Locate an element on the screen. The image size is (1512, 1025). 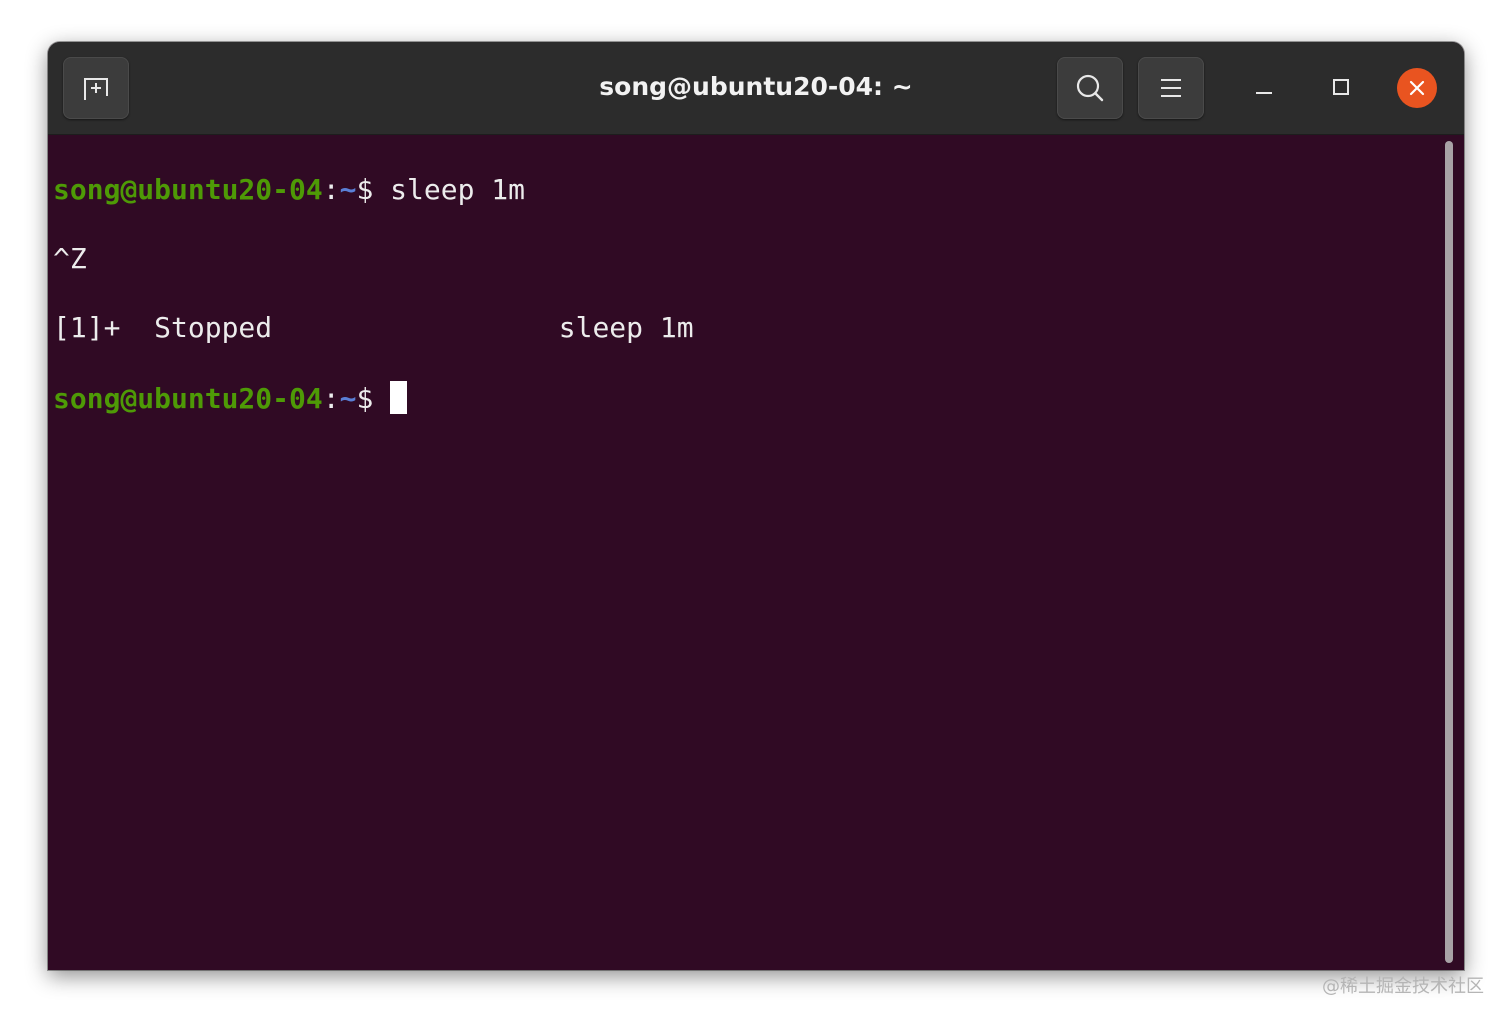
menu-button is located at coordinates (1171, 88).